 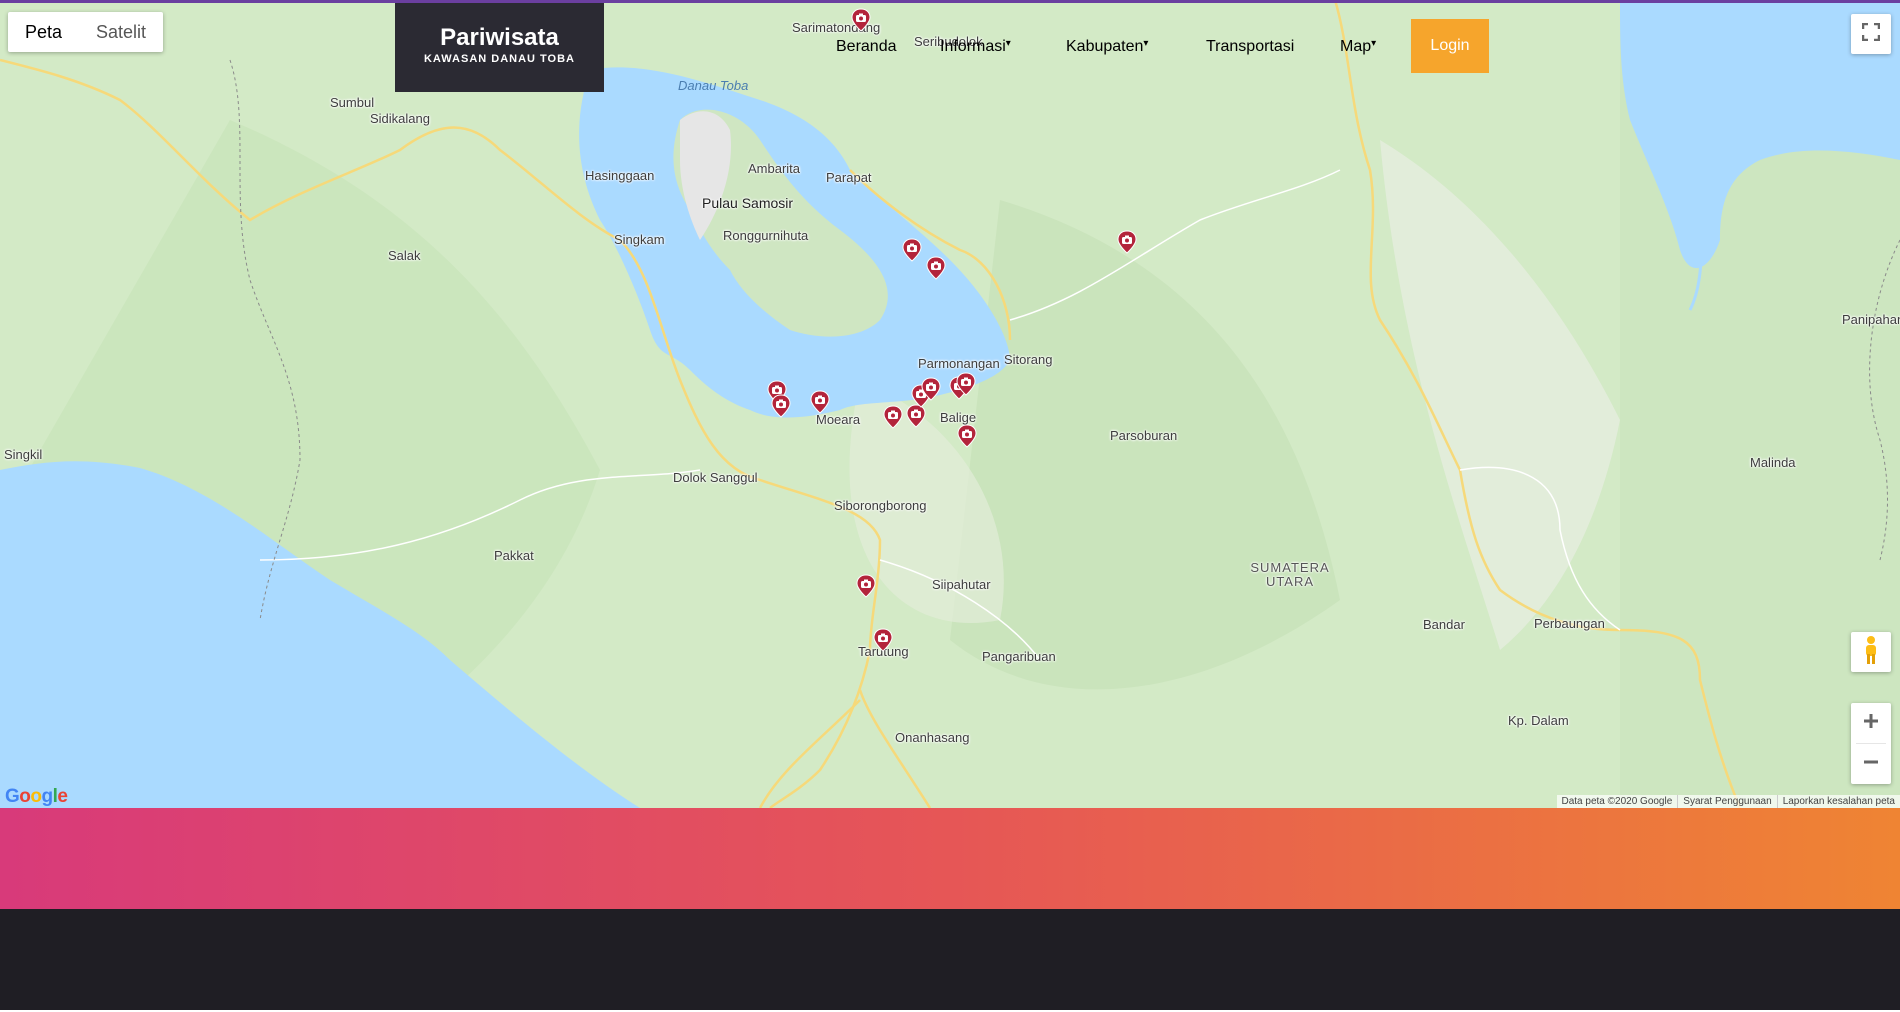 I want to click on map-place-label: Singkam, so click(x=639, y=239).